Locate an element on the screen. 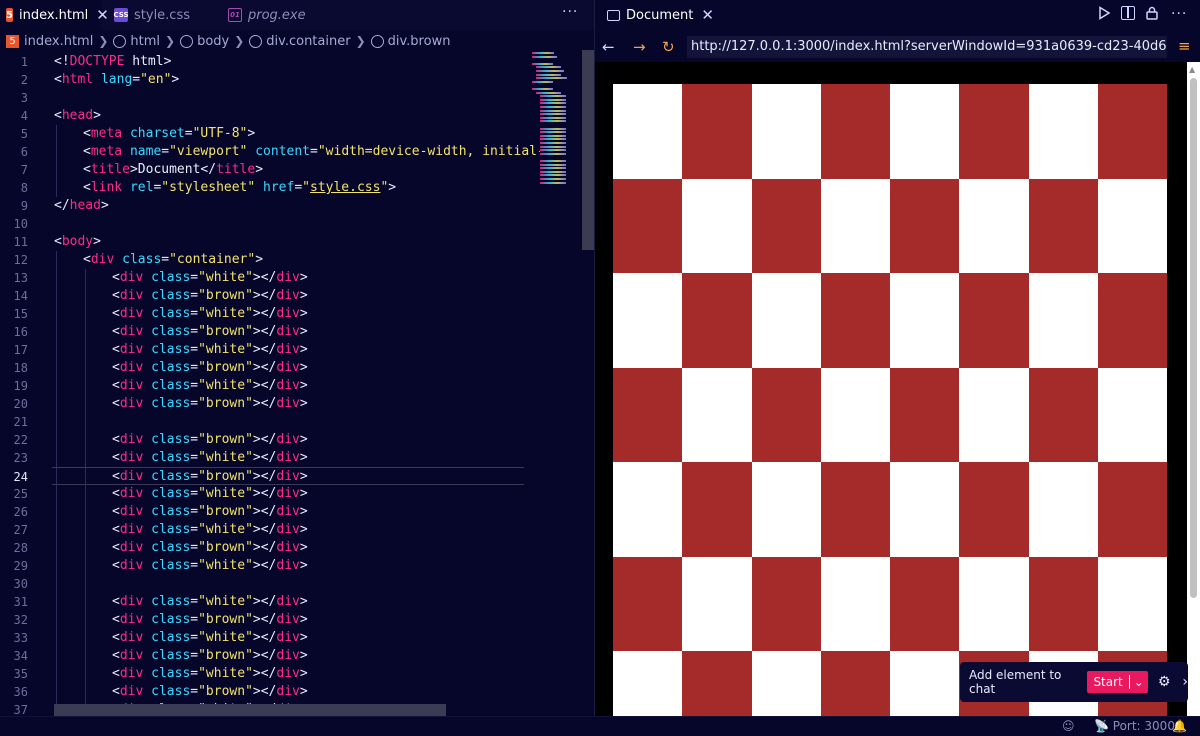 This screenshot has width=1200, height=736. code-line: 24 <div class="brown"></div> is located at coordinates (269, 476).